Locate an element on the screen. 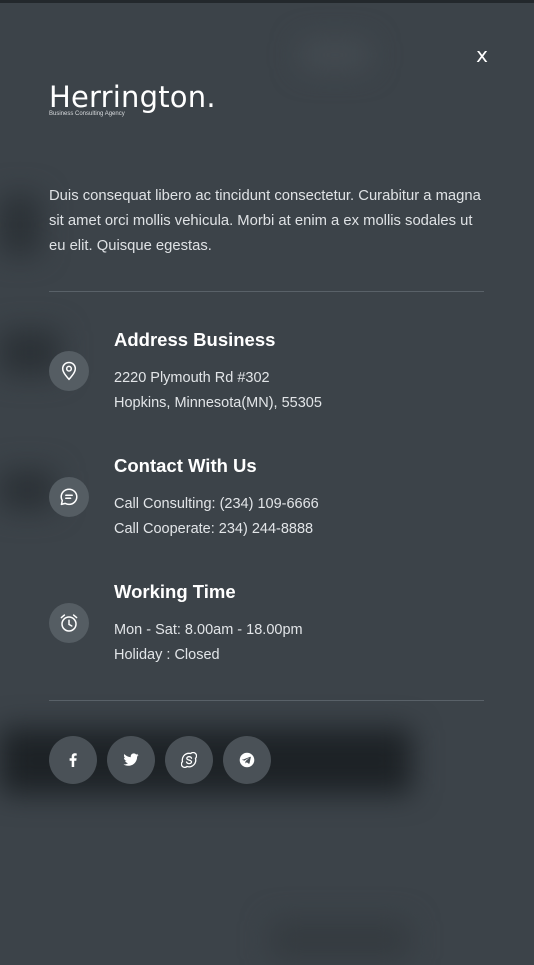 The image size is (534, 965). map-pin-icon is located at coordinates (69, 371).